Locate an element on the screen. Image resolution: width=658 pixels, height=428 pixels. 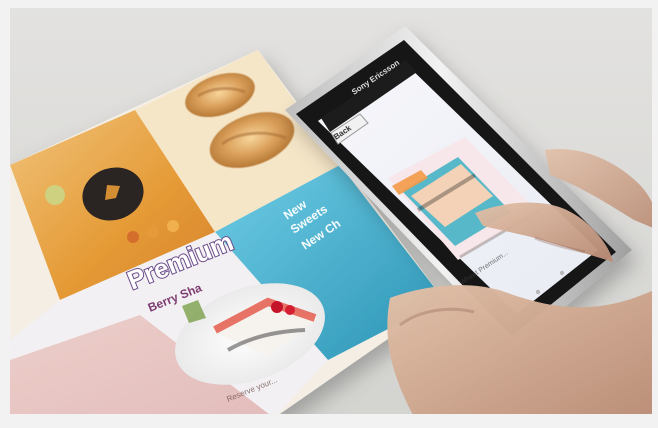
palm is located at coordinates (522, 356).